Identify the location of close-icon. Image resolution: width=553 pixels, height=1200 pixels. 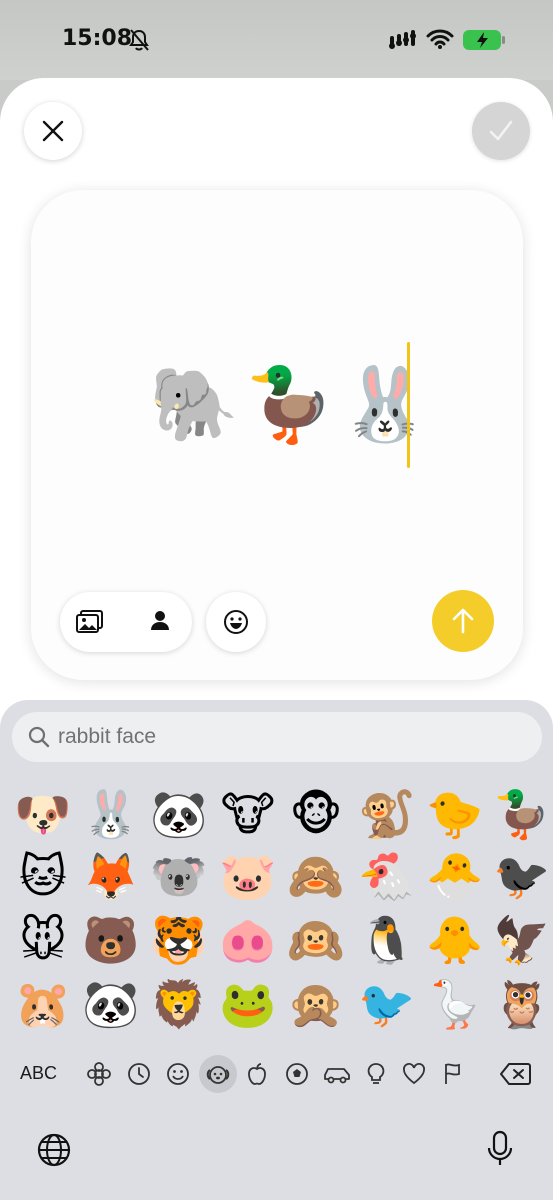
(53, 131).